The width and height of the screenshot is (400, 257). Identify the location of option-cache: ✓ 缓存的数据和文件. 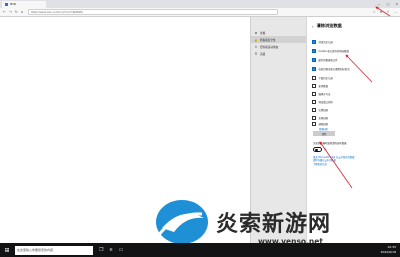
(325, 60).